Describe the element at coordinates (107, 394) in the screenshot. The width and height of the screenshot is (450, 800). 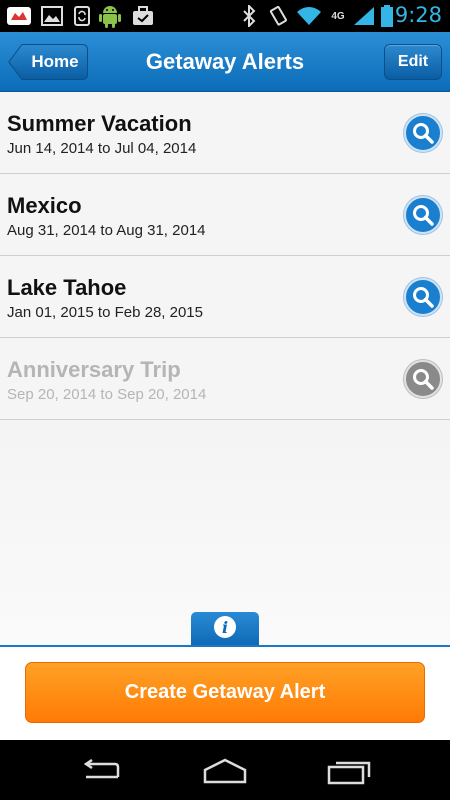
I see `alert-dates: Sep 20, 2014 to Sep 20, 2014` at that location.